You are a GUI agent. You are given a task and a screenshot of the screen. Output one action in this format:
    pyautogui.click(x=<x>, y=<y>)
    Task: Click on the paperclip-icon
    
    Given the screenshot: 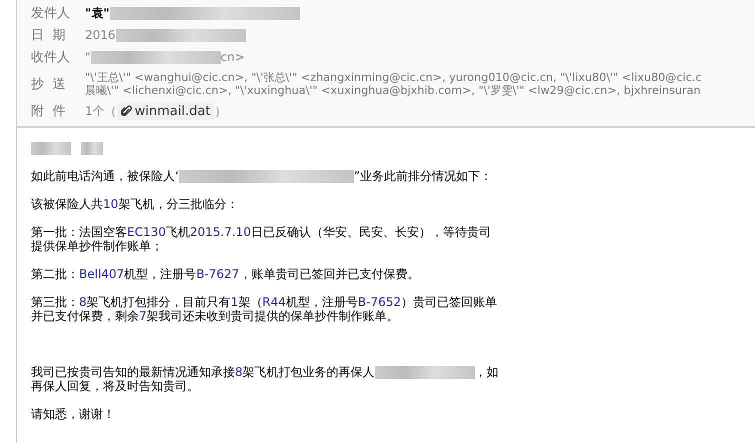 What is the action you would take?
    pyautogui.click(x=126, y=111)
    